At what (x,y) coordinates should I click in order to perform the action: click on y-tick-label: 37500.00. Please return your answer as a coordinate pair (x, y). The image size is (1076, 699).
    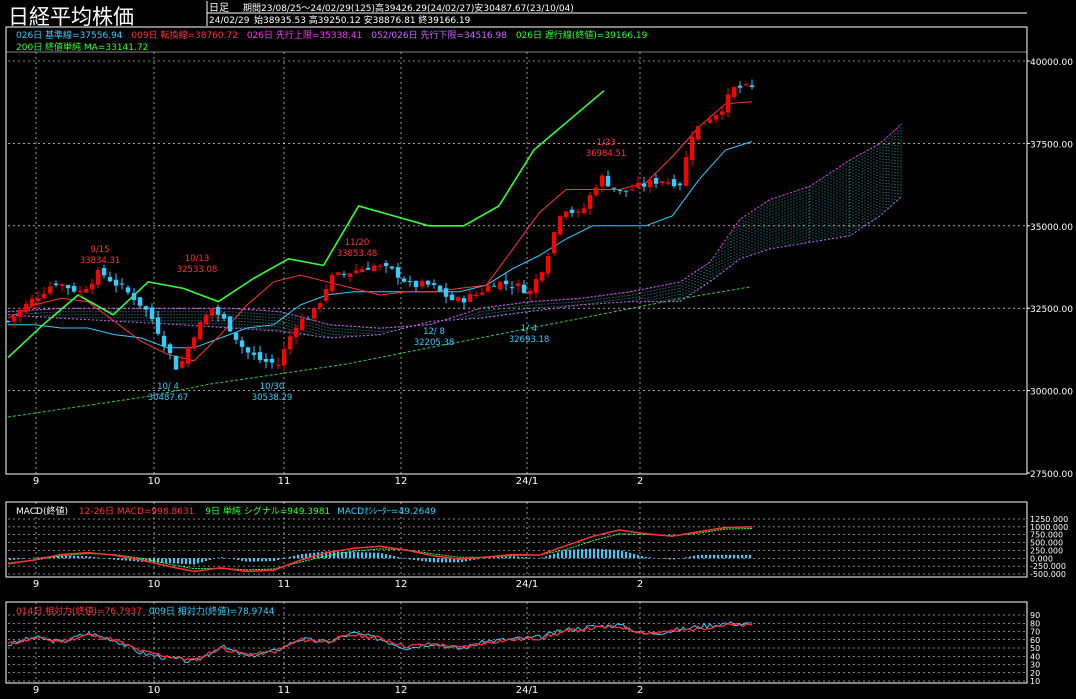
    Looking at the image, I should click on (1051, 145).